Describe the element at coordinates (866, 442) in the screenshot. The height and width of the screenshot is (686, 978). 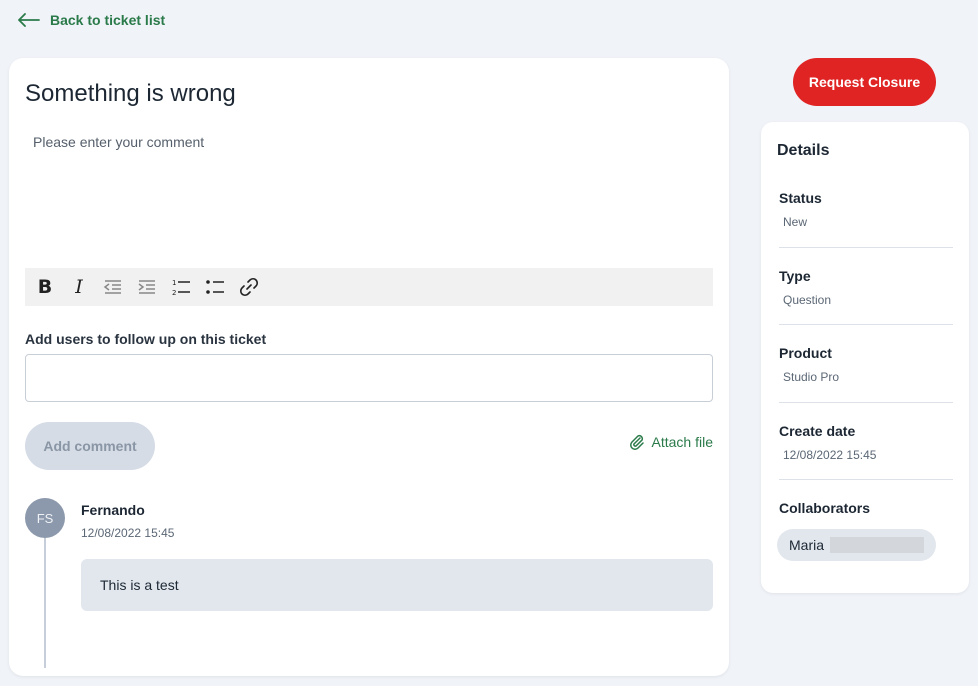
I see `detail-create-date: Create date 12/08/2022 15:45` at that location.